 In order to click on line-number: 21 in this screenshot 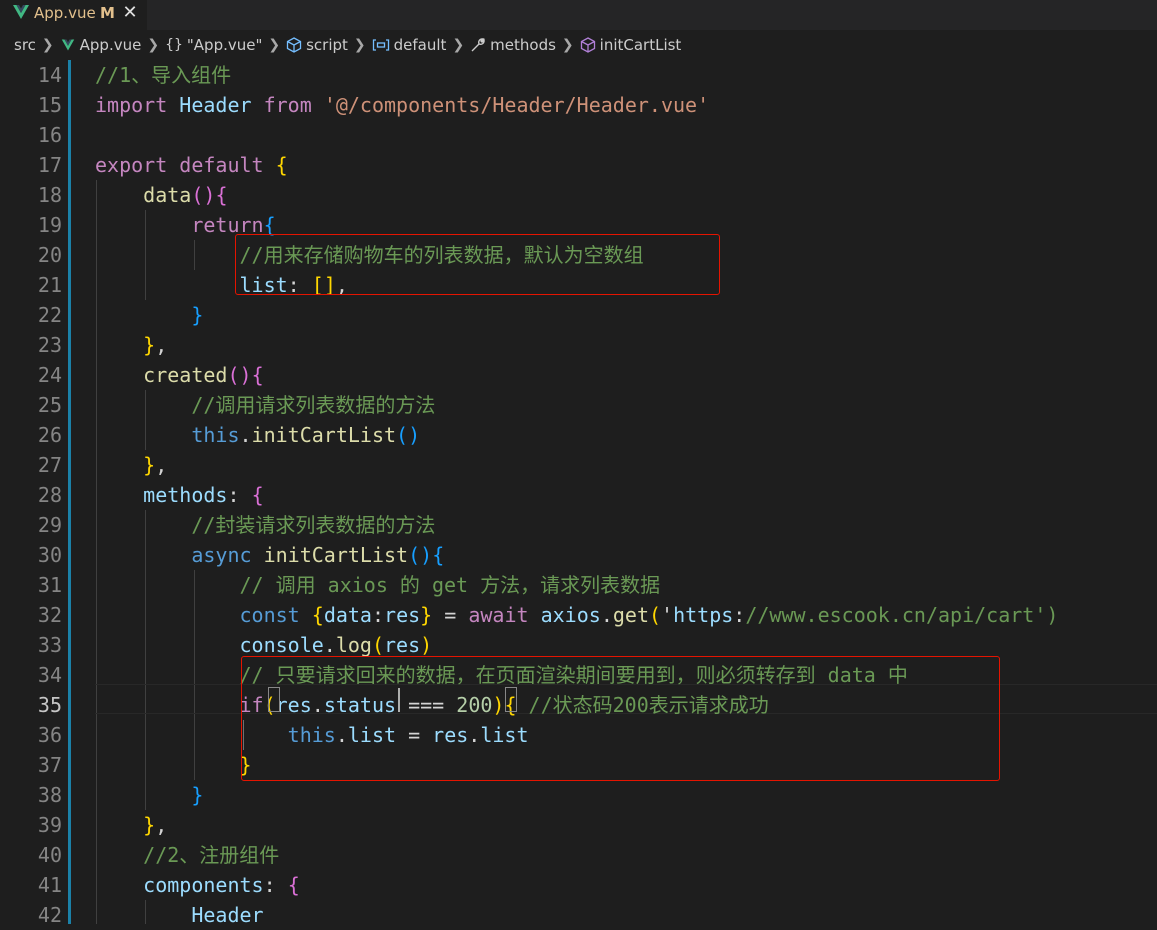, I will do `click(49, 285)`.